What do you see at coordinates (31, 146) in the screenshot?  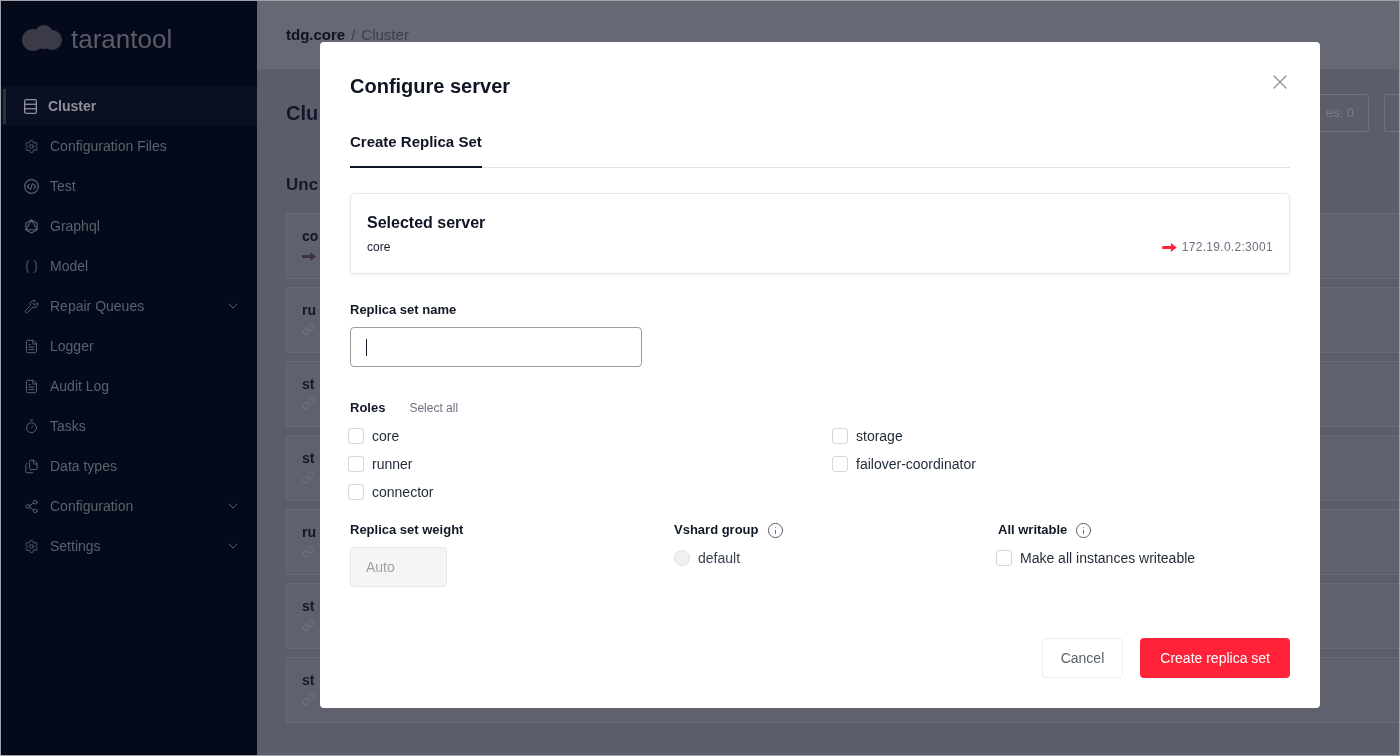 I see `gear-icon` at bounding box center [31, 146].